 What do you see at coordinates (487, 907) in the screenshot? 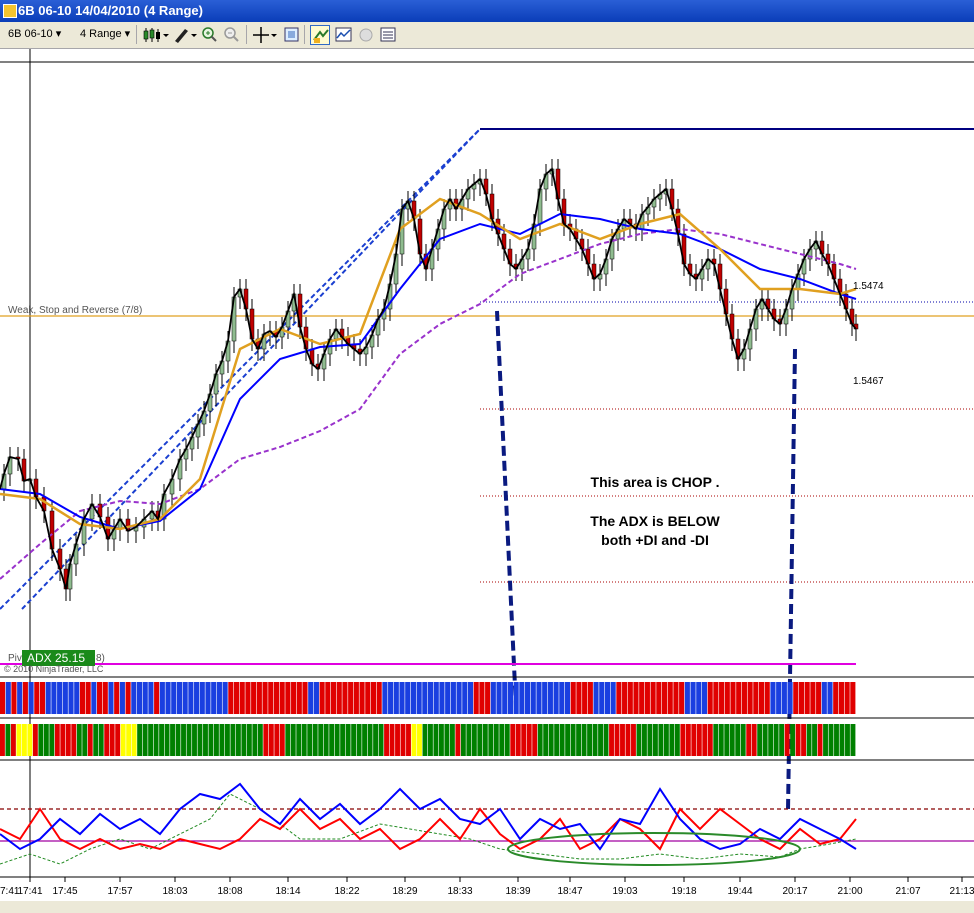
I see `horizontal-scrollbar` at bounding box center [487, 907].